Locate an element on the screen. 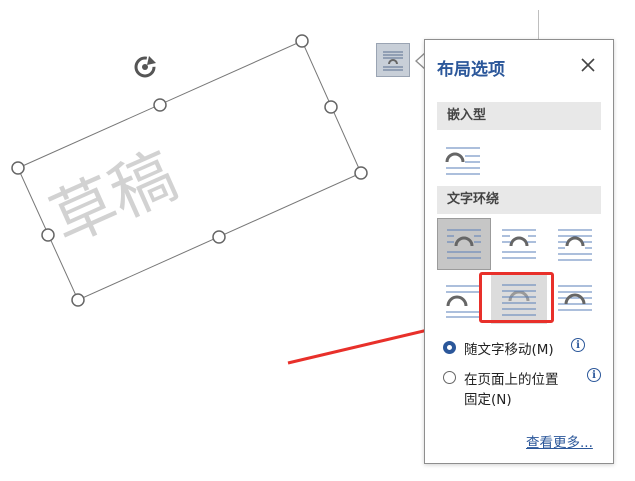  rotate-handle-icon is located at coordinates (145, 67).